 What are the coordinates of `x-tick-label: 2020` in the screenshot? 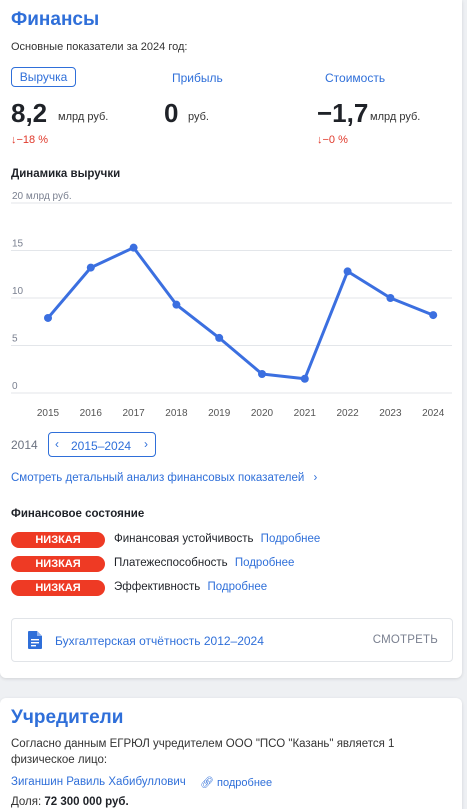 It's located at (262, 413).